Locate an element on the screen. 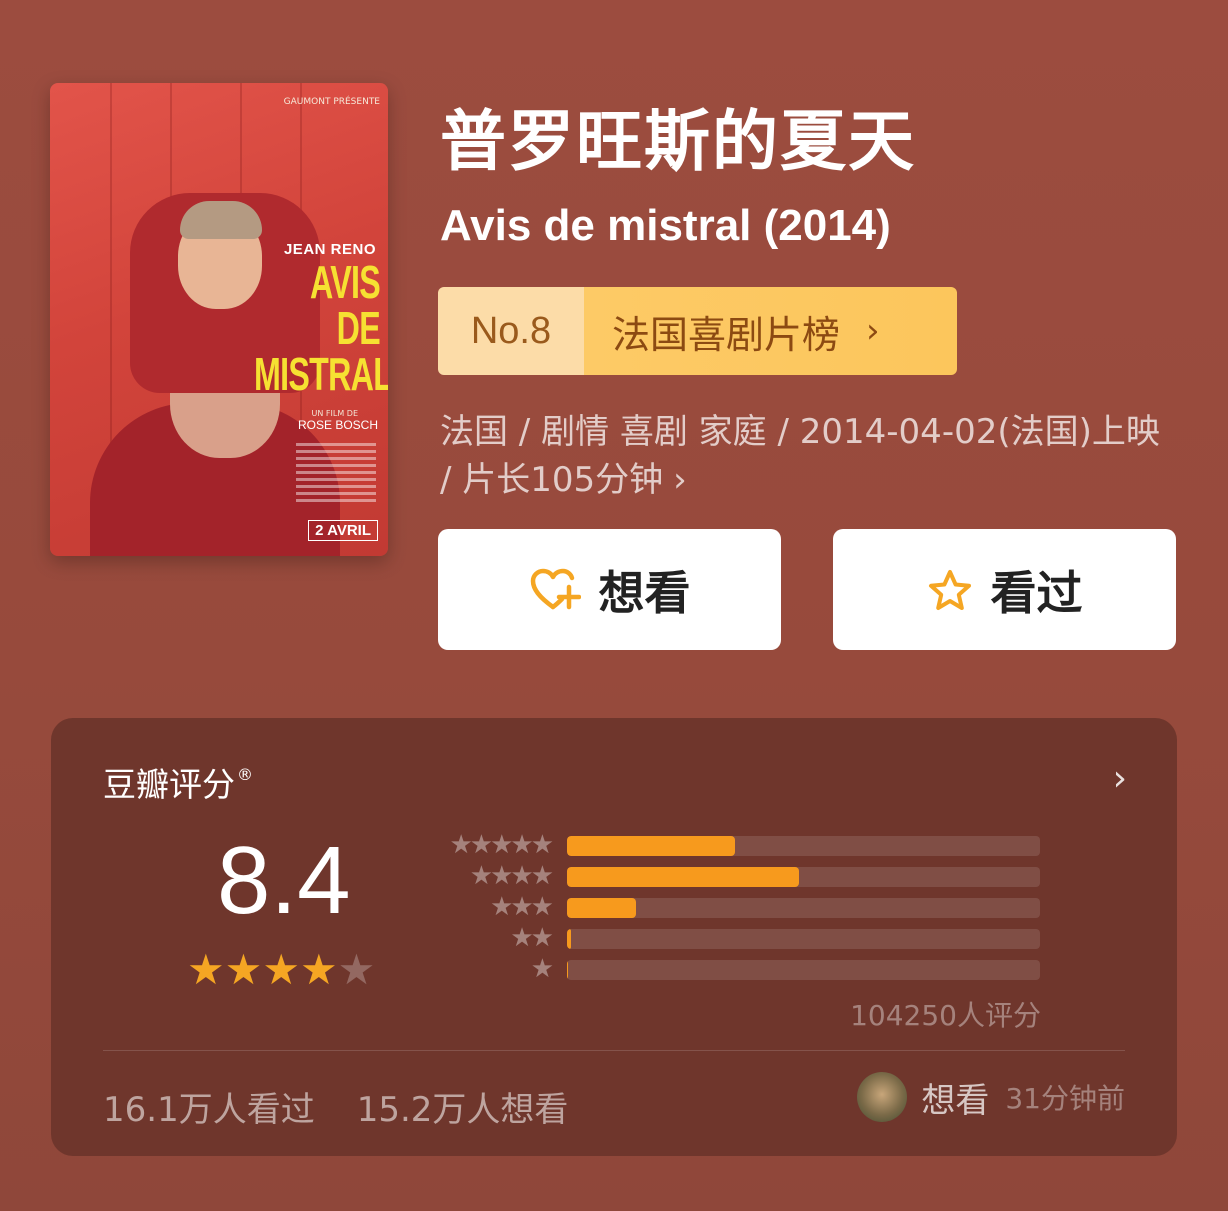 The width and height of the screenshot is (1228, 1211). friend-activity: 想看 31分钟前 is located at coordinates (991, 1097).